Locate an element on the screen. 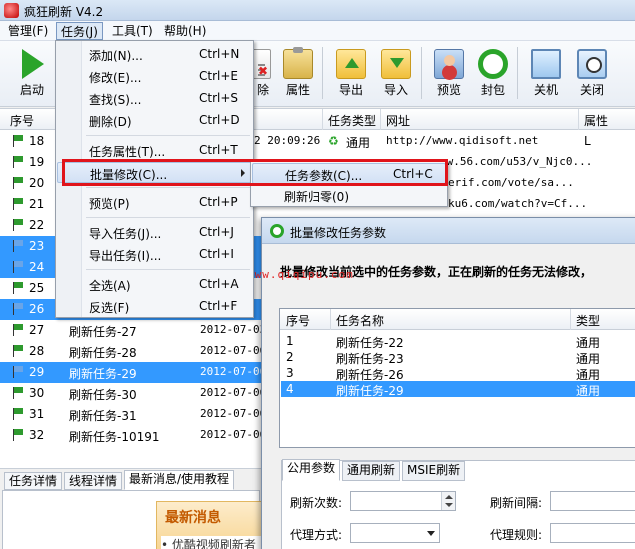  tab-msie-refresh: MSIE刷新 is located at coordinates (434, 471).